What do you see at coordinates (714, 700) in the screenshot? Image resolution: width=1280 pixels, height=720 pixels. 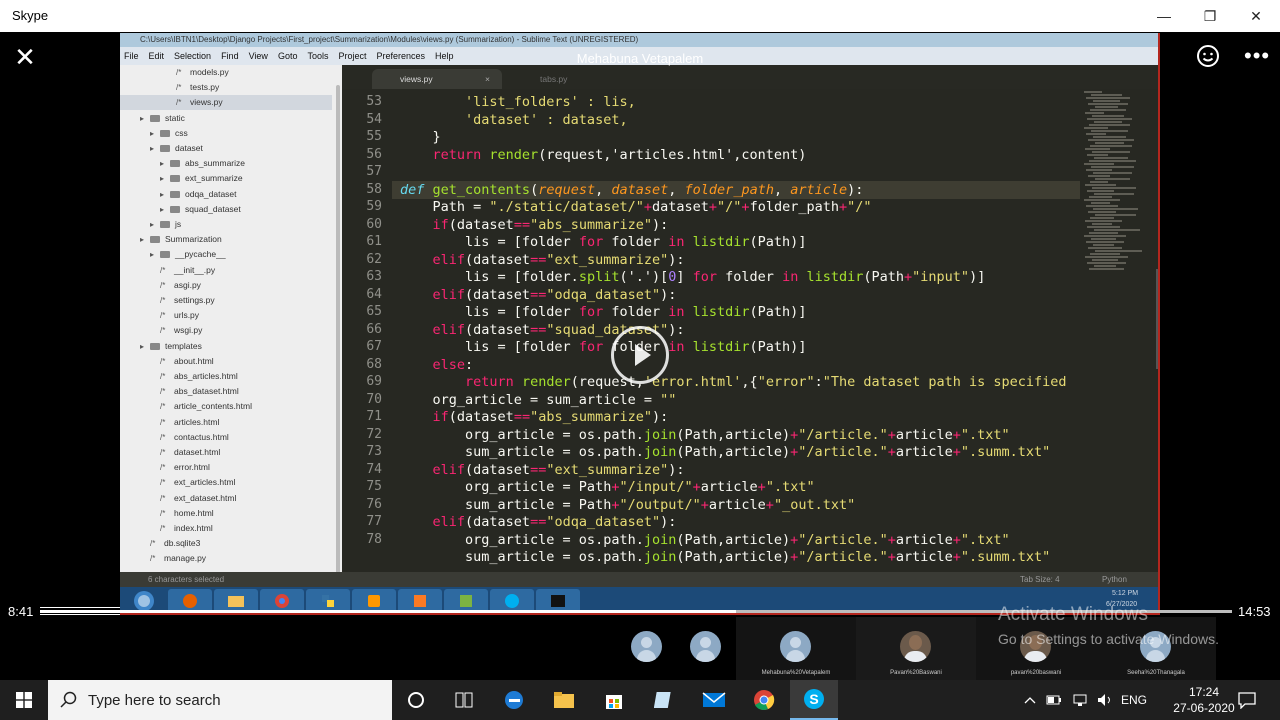 I see `mail-icon` at bounding box center [714, 700].